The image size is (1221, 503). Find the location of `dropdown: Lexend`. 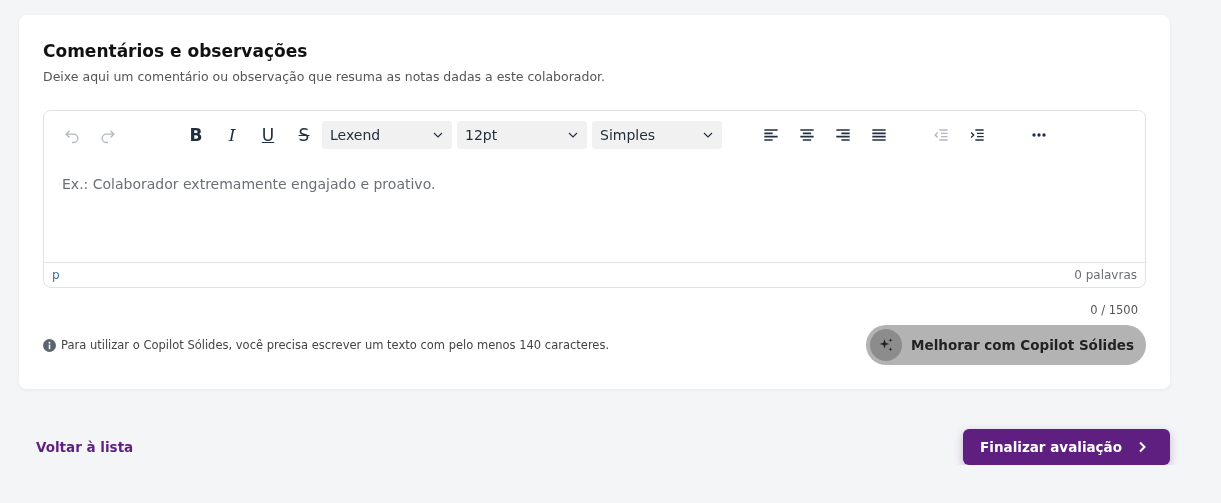

dropdown: Lexend is located at coordinates (387, 135).